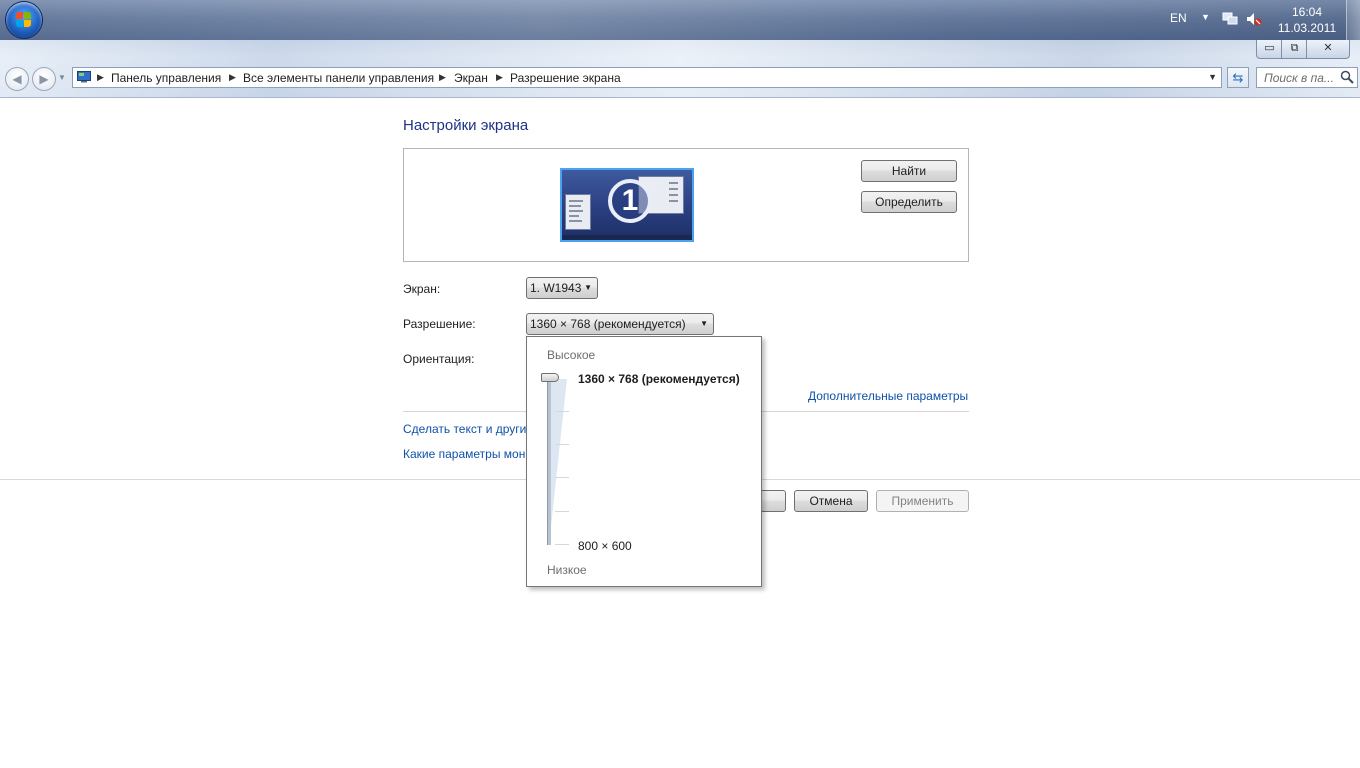 This screenshot has height=768, width=1360. I want to click on monitor-1-preview: 1, so click(627, 205).